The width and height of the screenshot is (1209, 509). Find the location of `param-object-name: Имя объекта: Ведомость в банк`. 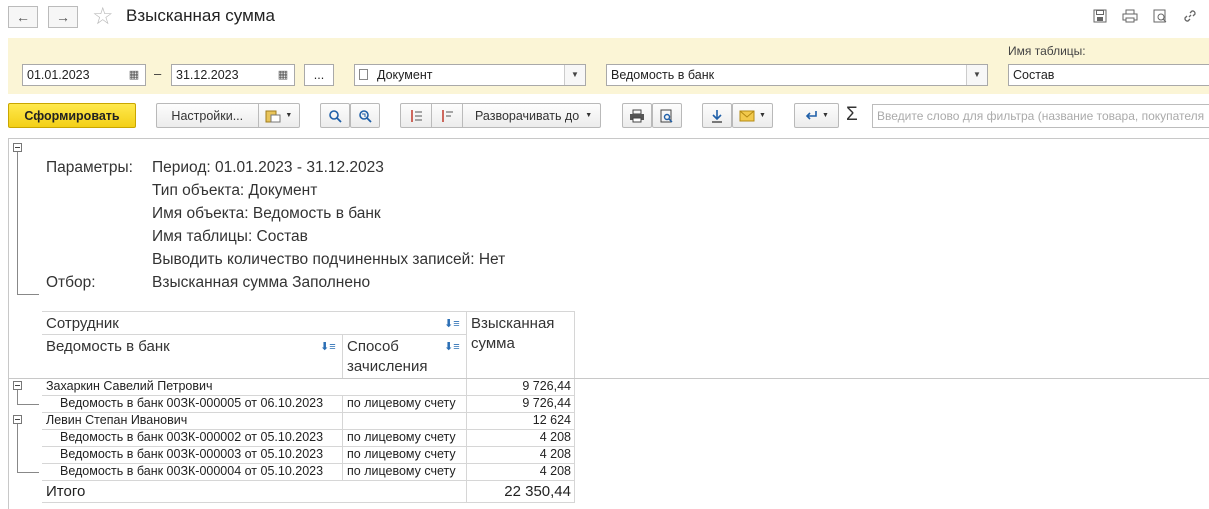

param-object-name: Имя объекта: Ведомость в банк is located at coordinates (266, 213).